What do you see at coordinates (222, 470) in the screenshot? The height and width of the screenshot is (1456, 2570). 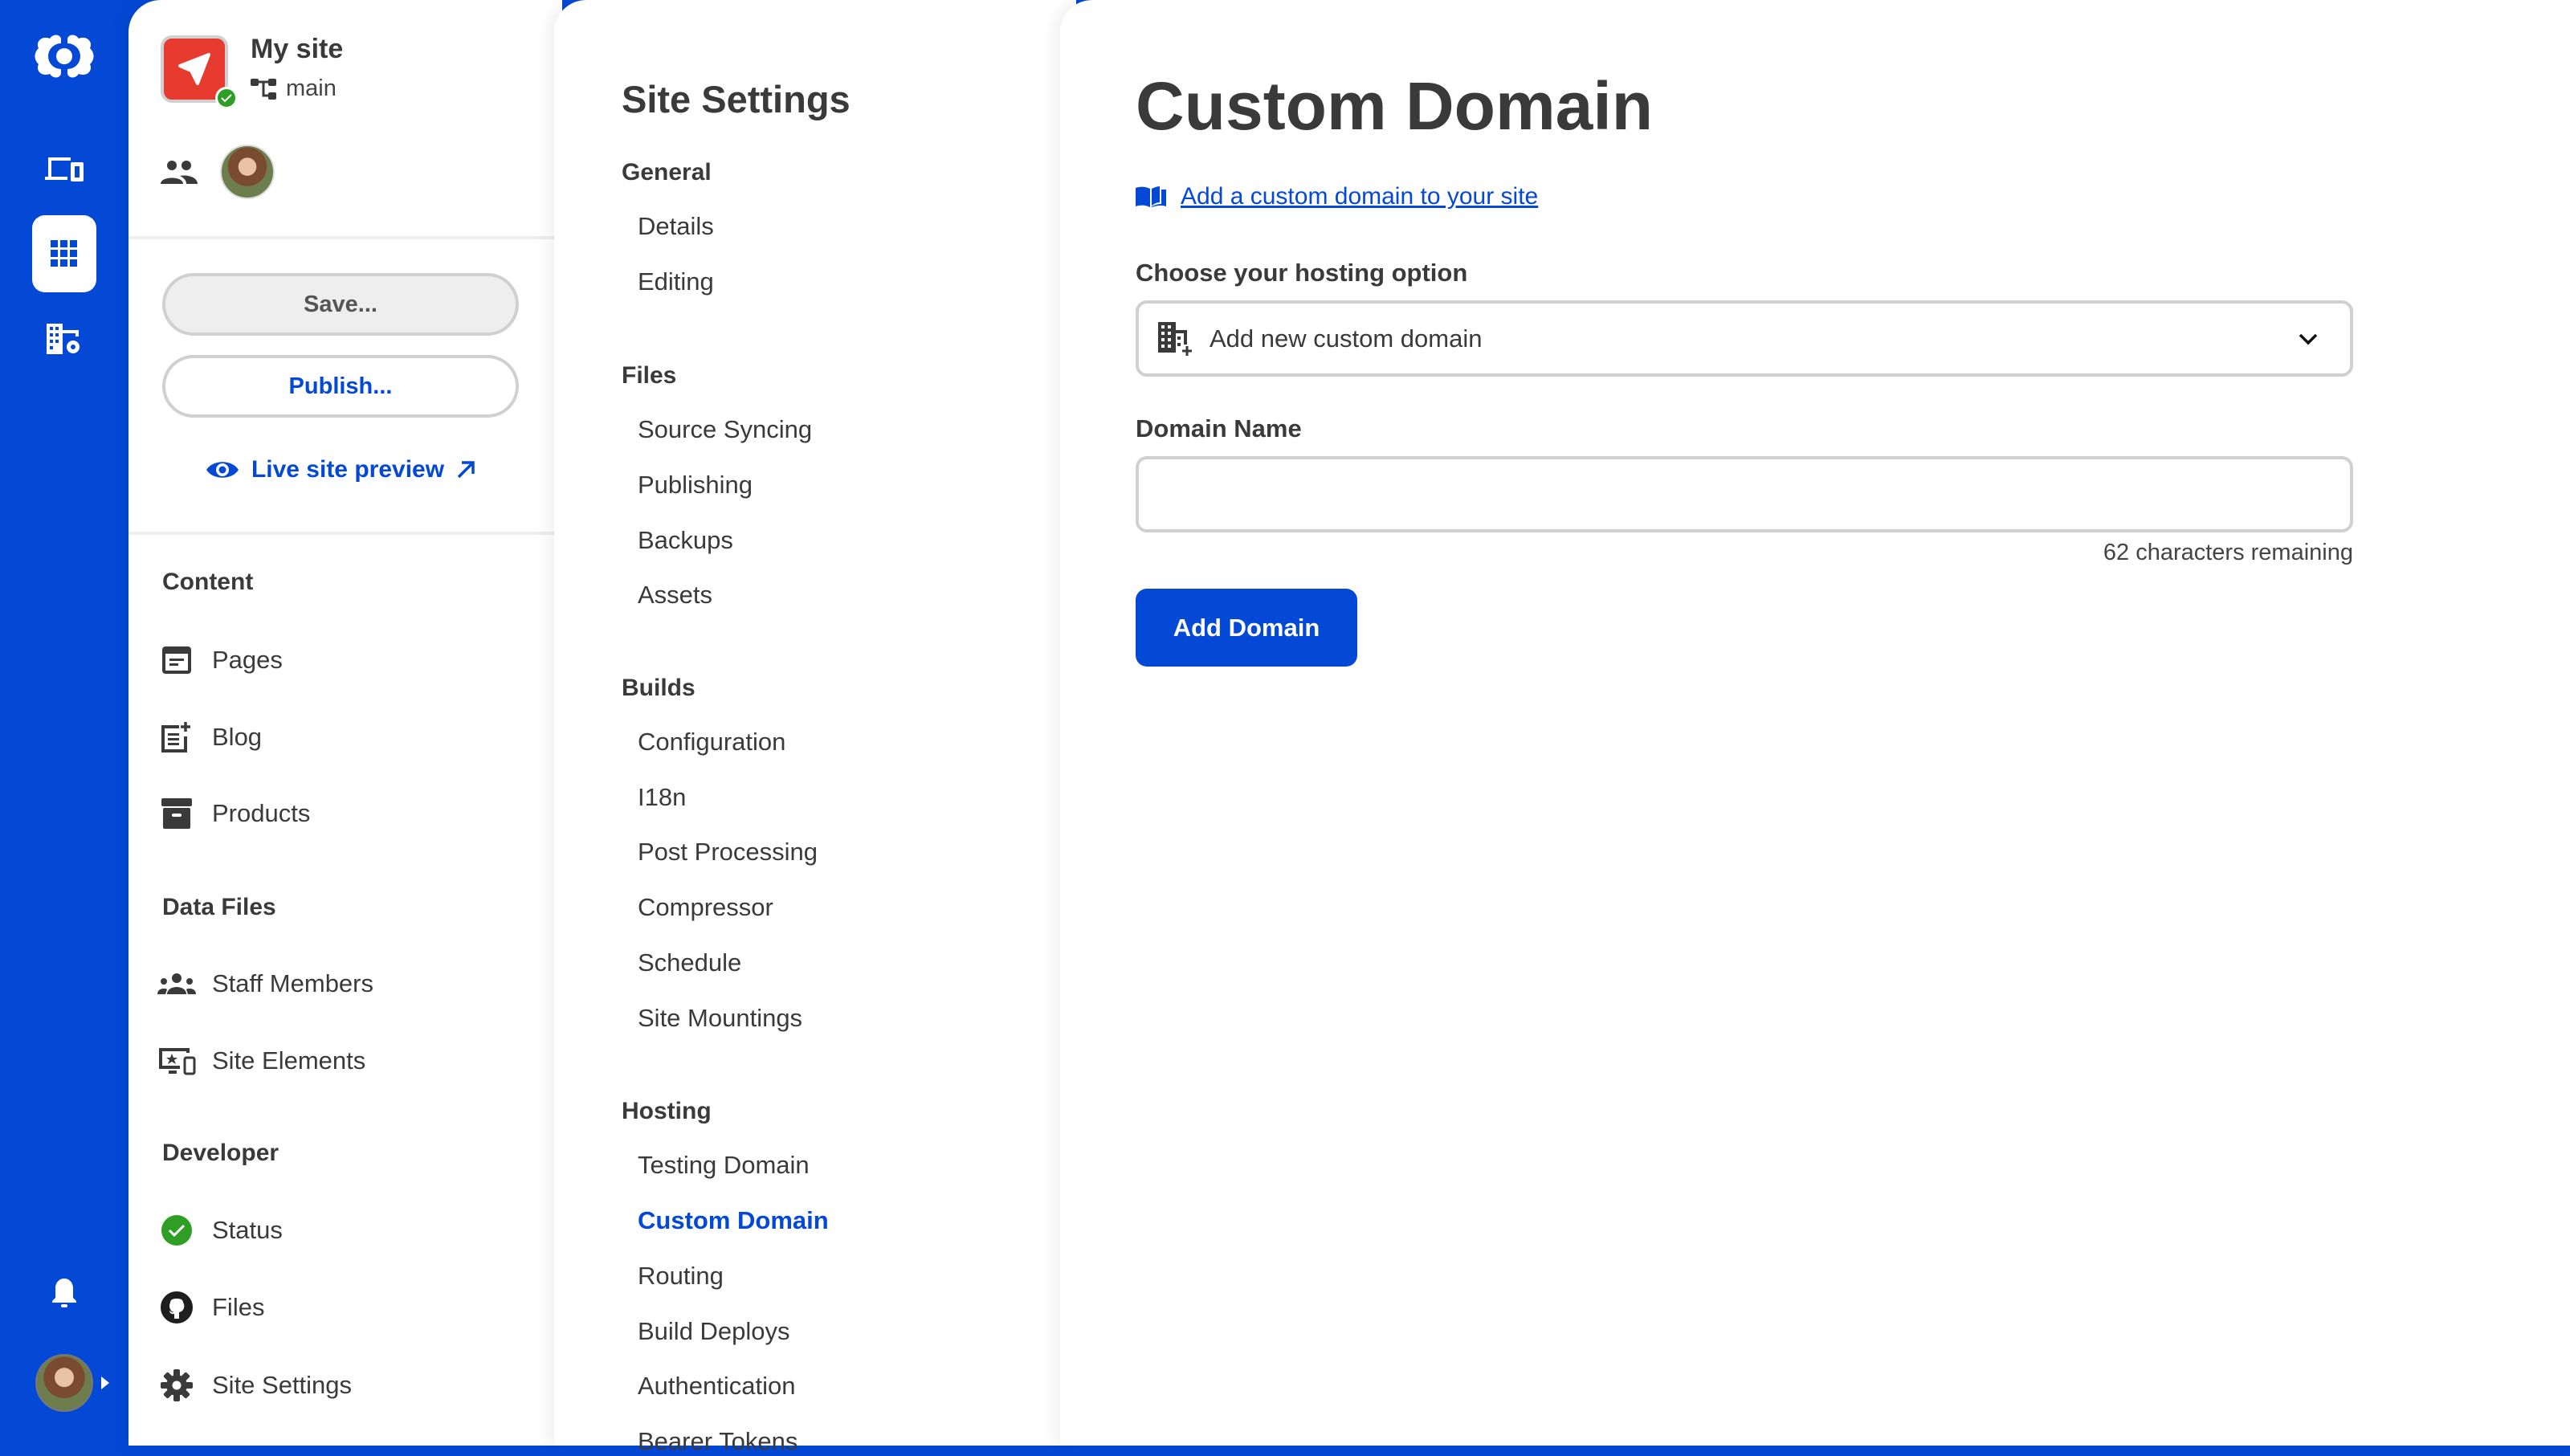 I see `eye-icon` at bounding box center [222, 470].